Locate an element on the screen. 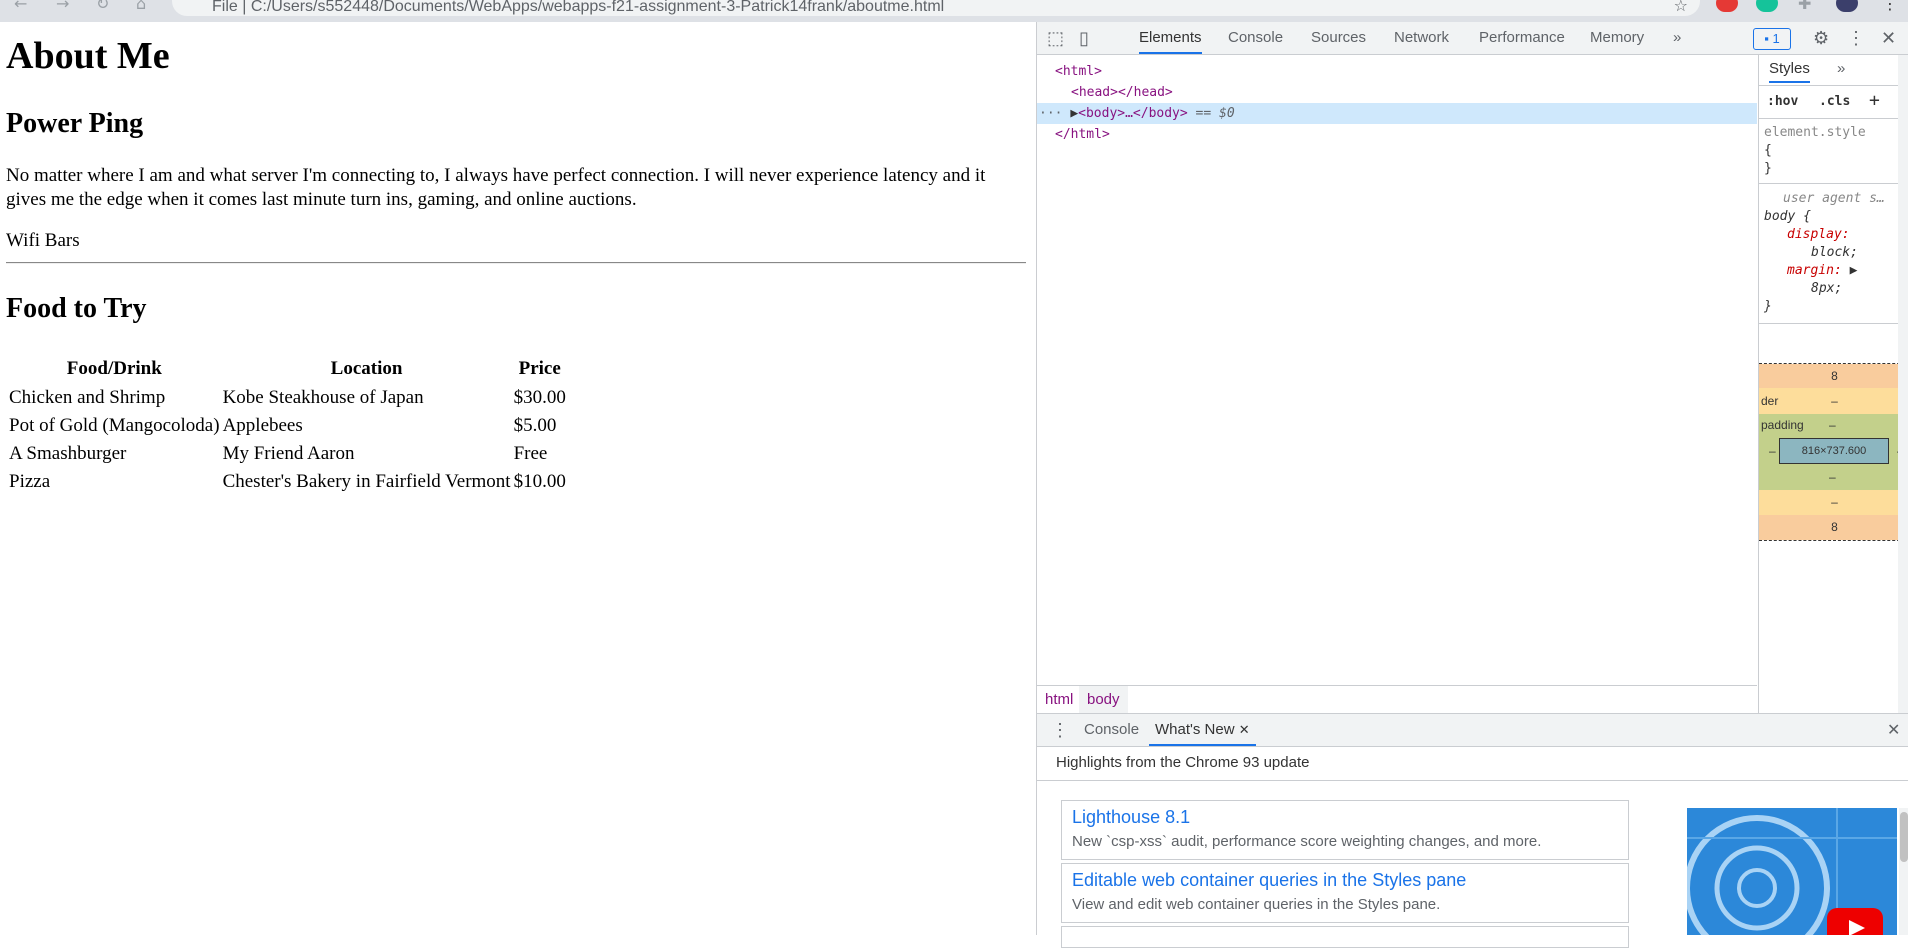 The height and width of the screenshot is (948, 1908). more-tabs-icon: » is located at coordinates (1677, 38).